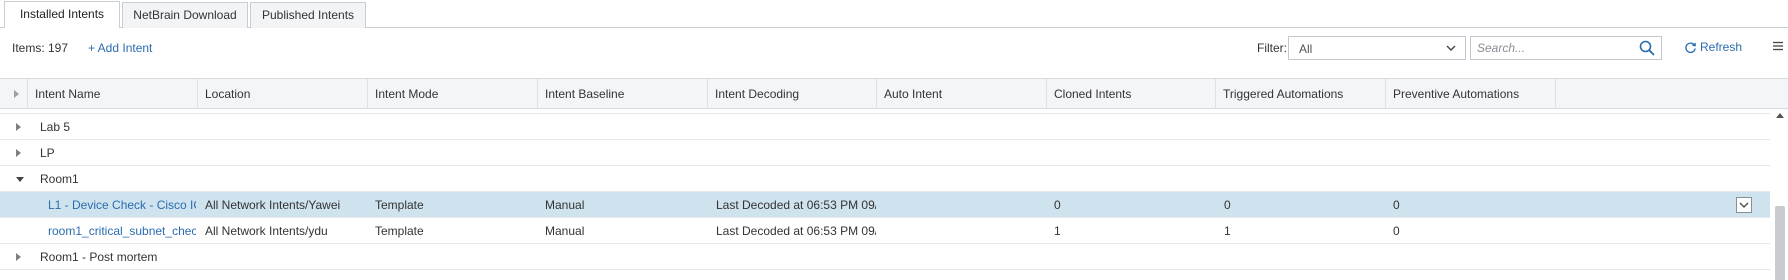 The image size is (1788, 280). I want to click on refresh-button: Refresh, so click(1714, 47).